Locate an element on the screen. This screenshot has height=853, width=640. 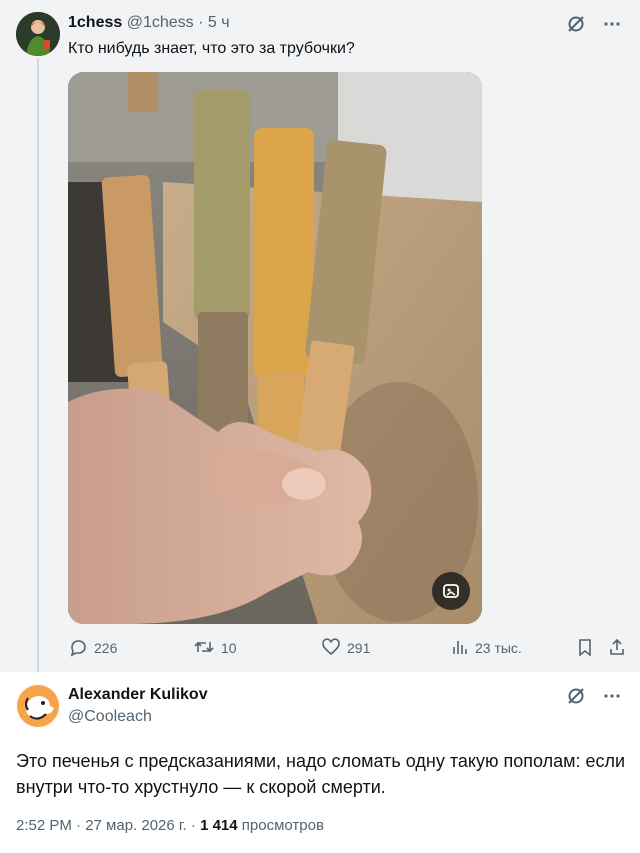
like-count: 291 is located at coordinates (359, 648).